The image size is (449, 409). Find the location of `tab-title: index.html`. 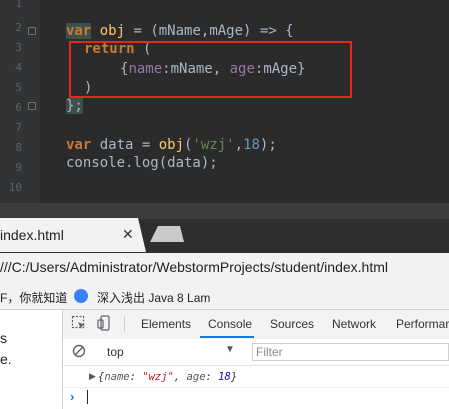

tab-title: index.html is located at coordinates (32, 235).